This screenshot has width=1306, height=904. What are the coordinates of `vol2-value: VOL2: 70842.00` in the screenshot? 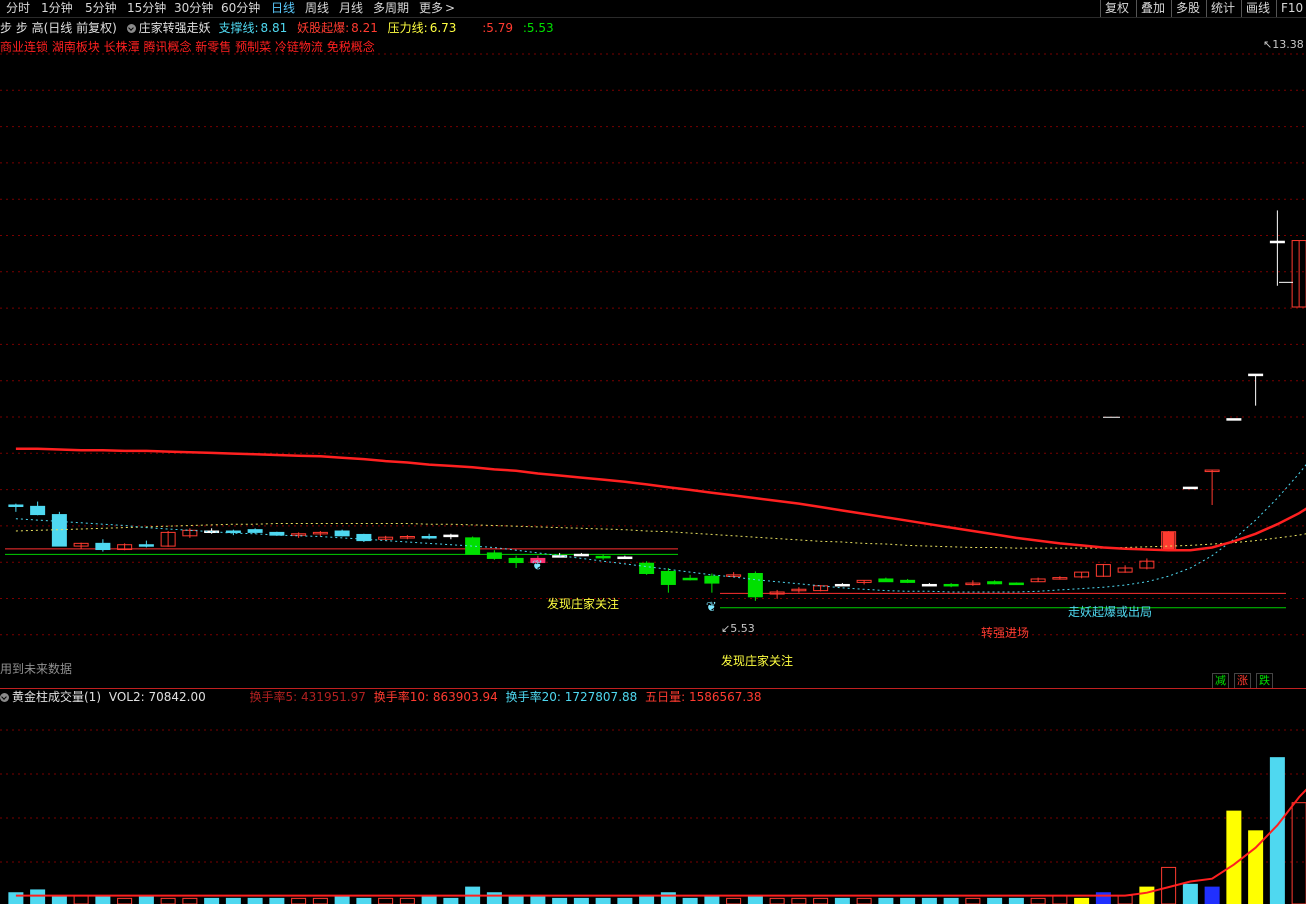 It's located at (157, 697).